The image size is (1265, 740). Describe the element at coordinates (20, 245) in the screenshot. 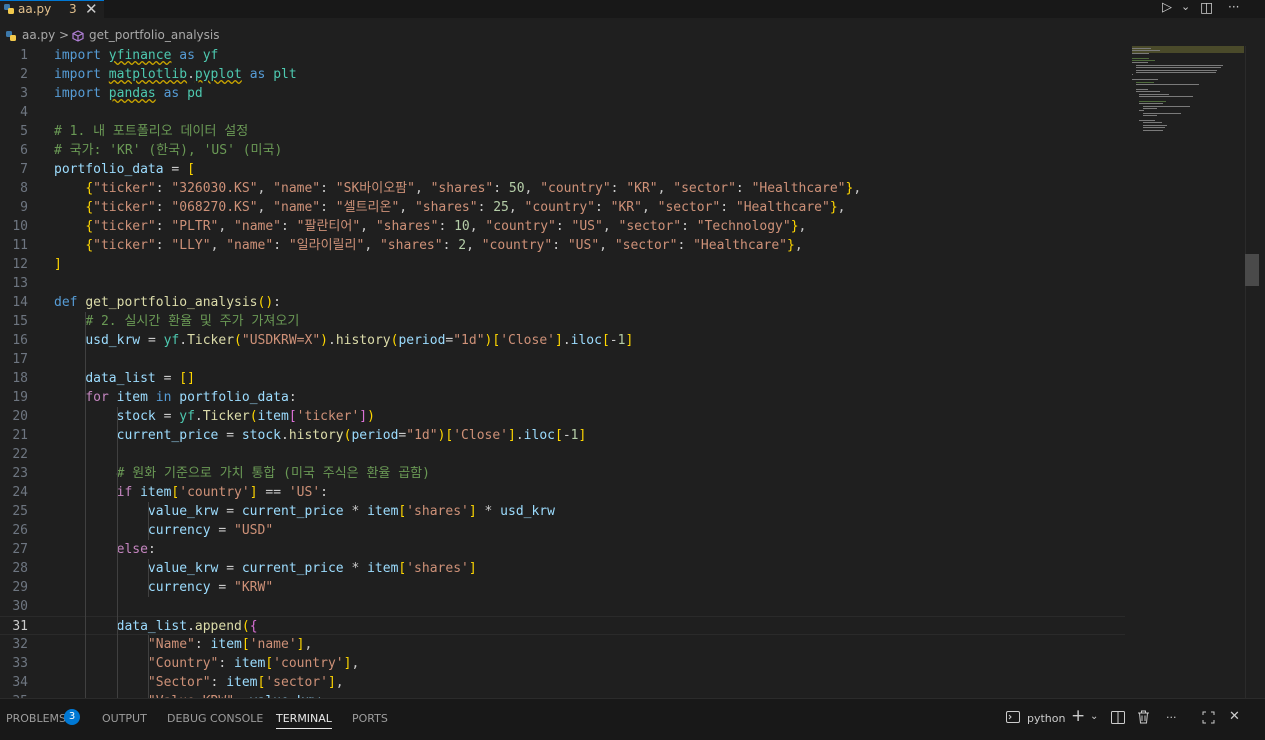

I see `line-number: 11` at that location.